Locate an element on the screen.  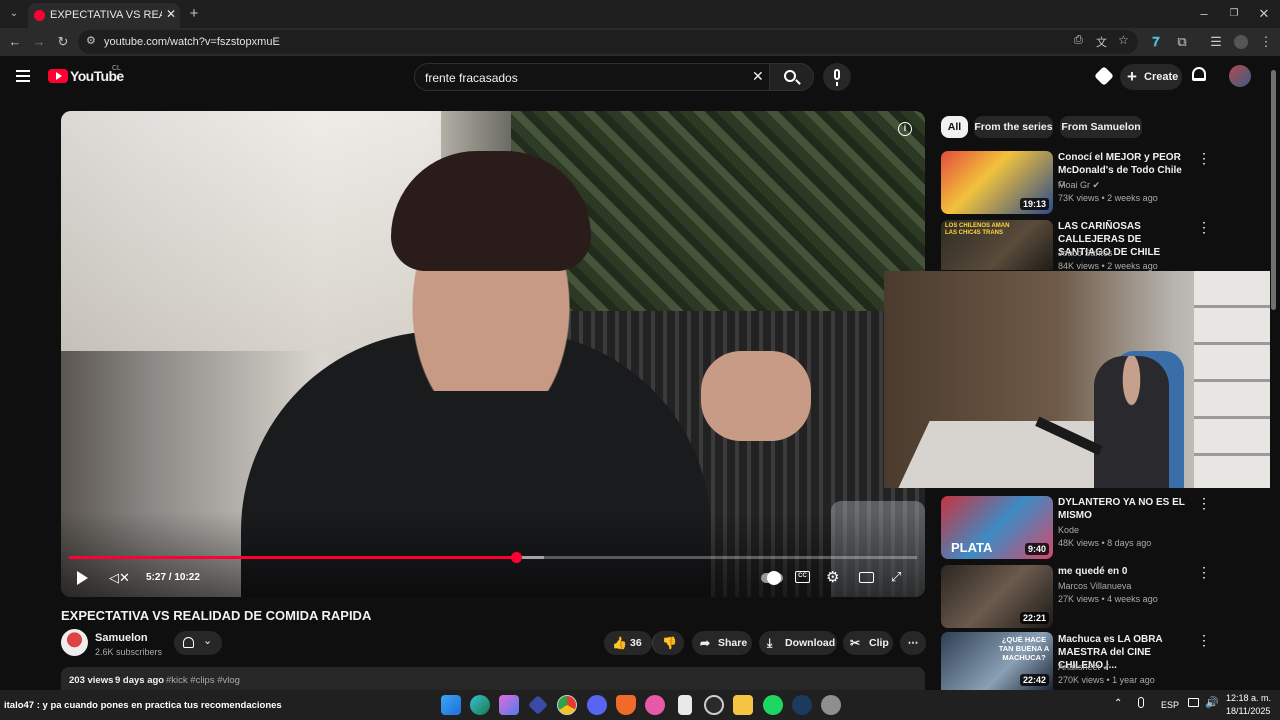
streamer-webcam-overlay is located at coordinates (1077, 379).